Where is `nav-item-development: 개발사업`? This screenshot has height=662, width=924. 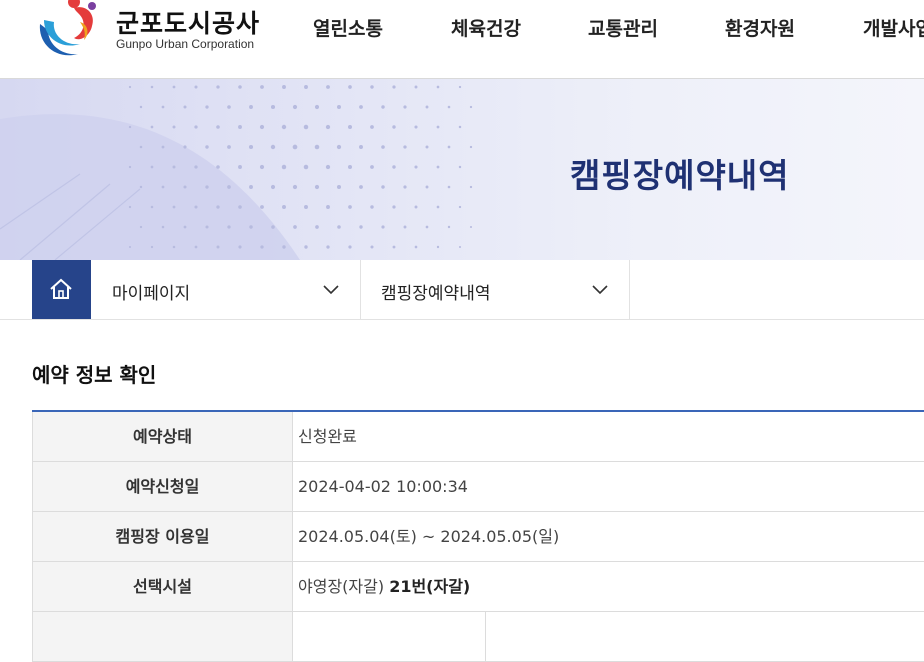 nav-item-development: 개발사업 is located at coordinates (893, 27).